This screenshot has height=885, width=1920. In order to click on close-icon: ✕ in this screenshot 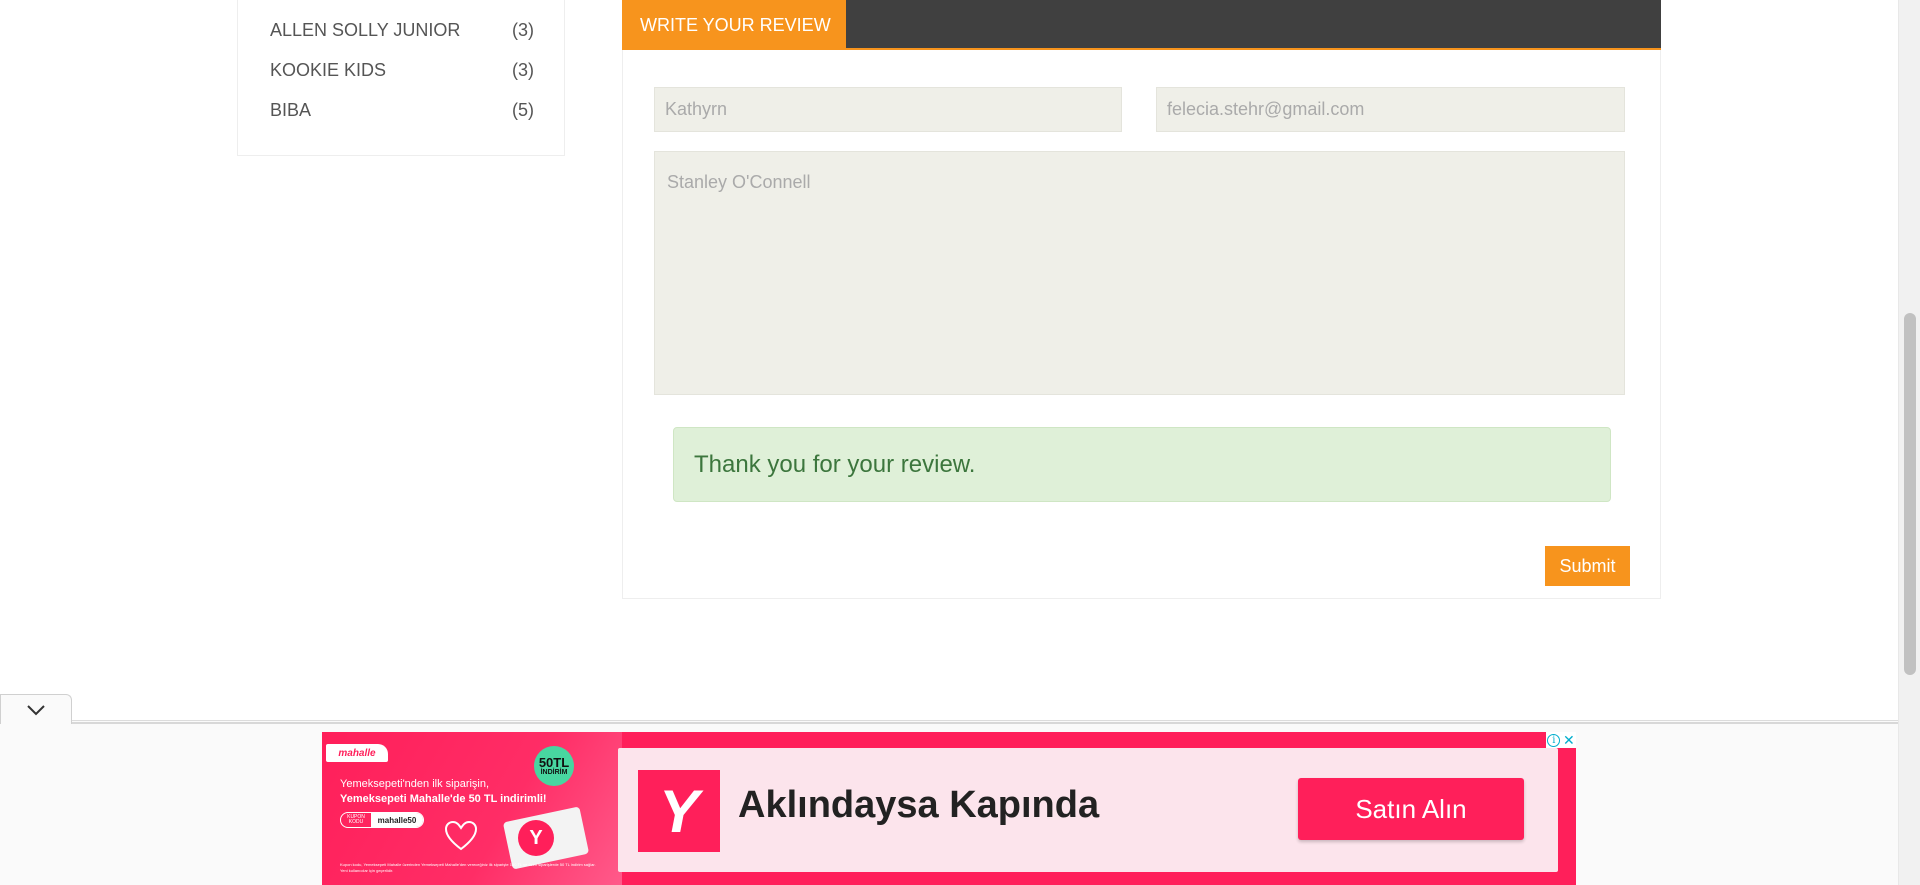, I will do `click(1569, 740)`.